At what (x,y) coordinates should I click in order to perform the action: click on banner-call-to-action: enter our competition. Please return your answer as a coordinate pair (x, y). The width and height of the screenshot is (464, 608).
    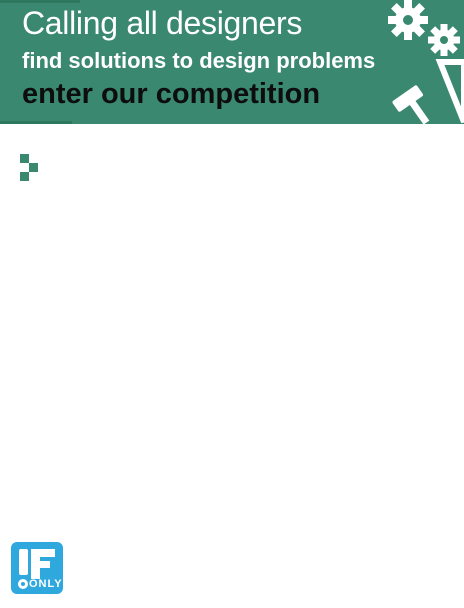
    Looking at the image, I should click on (171, 94).